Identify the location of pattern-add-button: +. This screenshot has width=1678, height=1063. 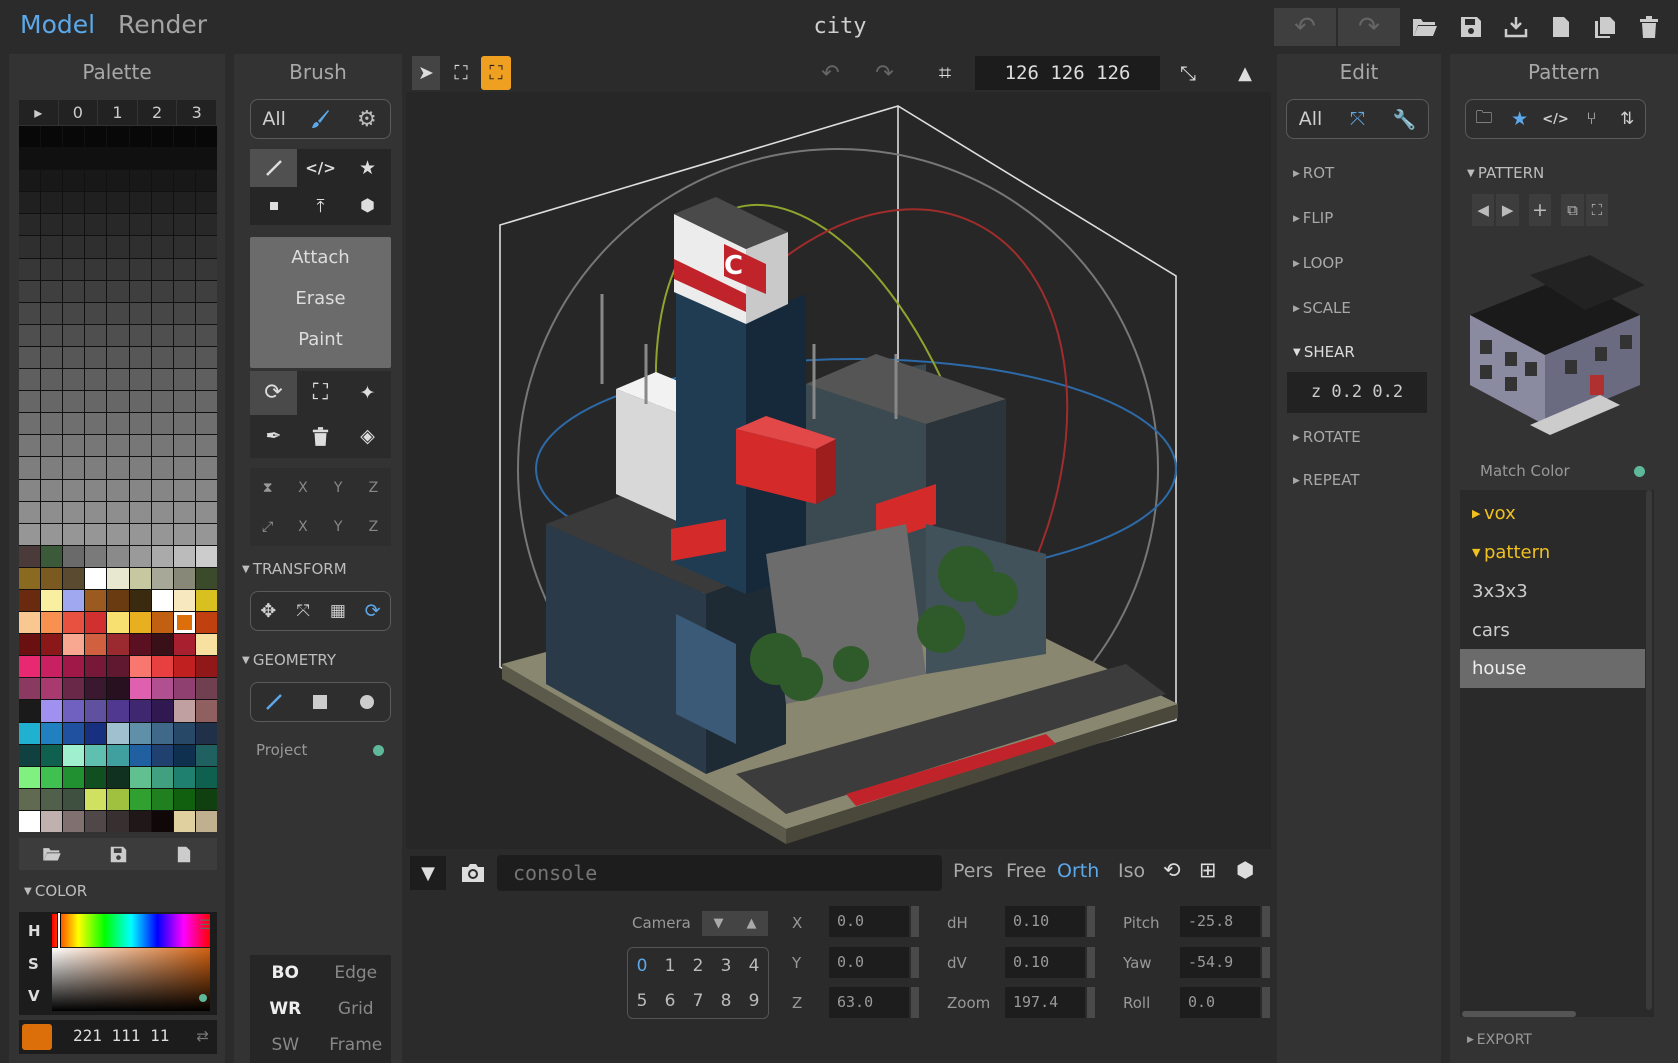
(1540, 210).